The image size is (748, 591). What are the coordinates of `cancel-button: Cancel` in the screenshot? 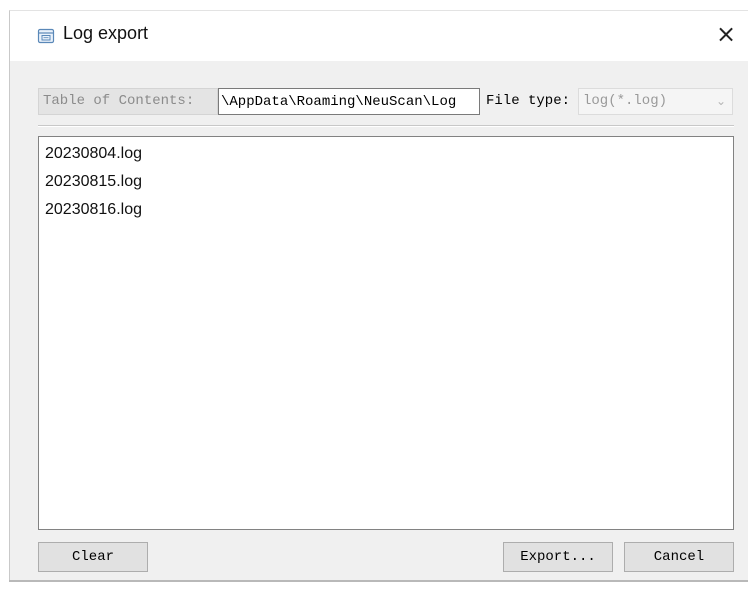 It's located at (679, 557).